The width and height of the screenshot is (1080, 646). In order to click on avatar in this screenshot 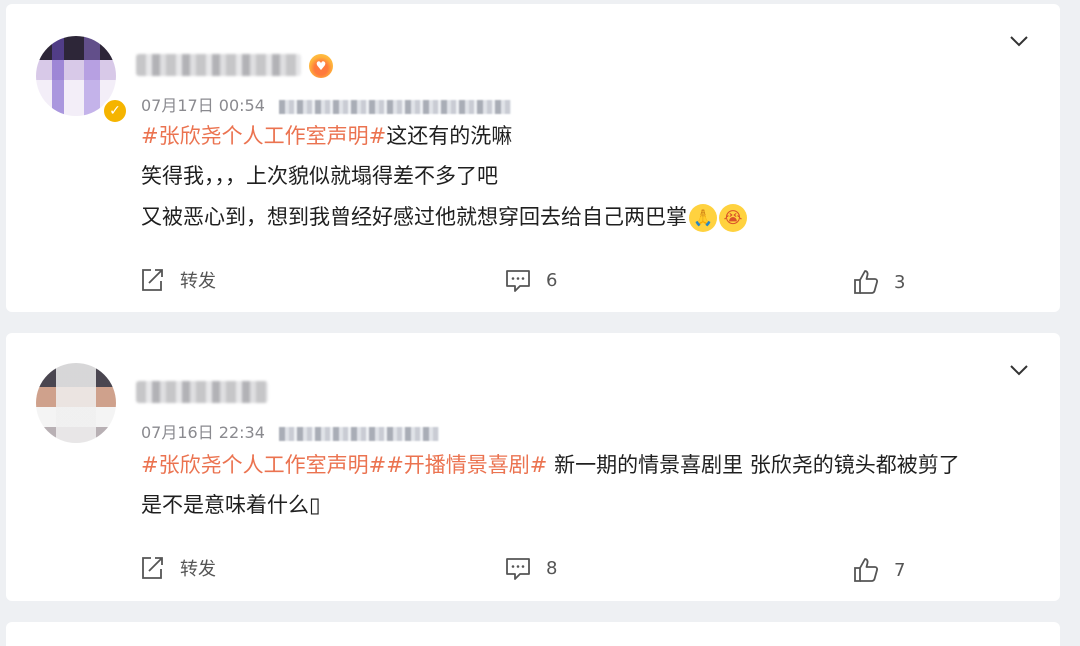, I will do `click(76, 403)`.